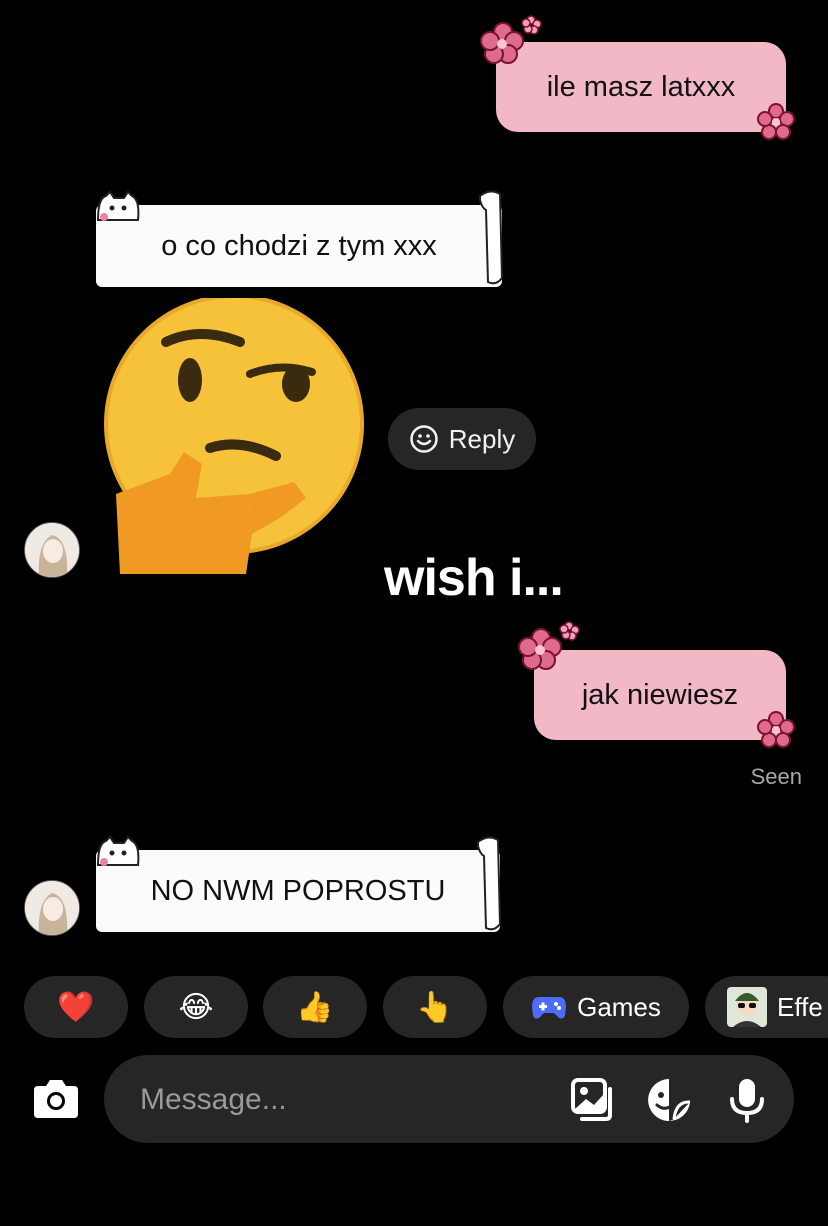  I want to click on games-button: Games, so click(596, 1007).